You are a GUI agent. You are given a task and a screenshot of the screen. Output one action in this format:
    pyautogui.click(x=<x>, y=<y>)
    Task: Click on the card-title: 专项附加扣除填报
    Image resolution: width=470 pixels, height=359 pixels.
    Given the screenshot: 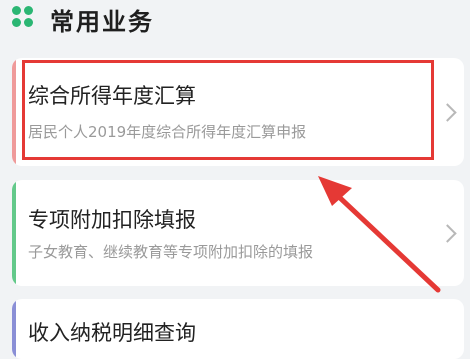 What is the action you would take?
    pyautogui.click(x=112, y=220)
    